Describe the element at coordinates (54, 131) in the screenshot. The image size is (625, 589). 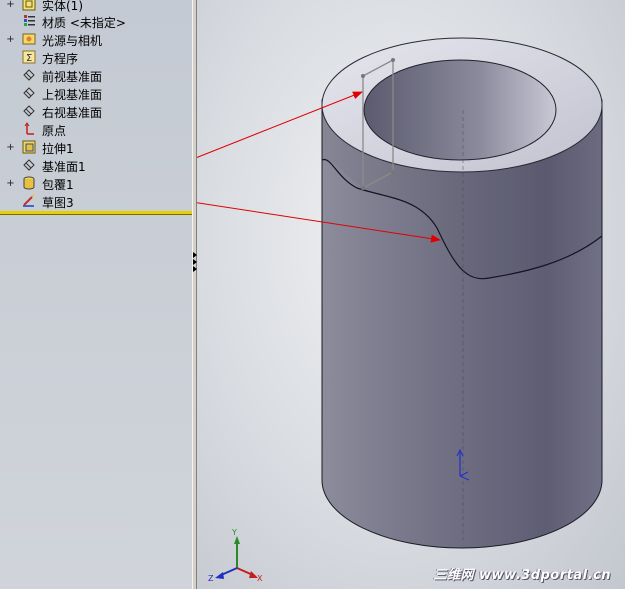
I see `tree-item-label: 原点` at that location.